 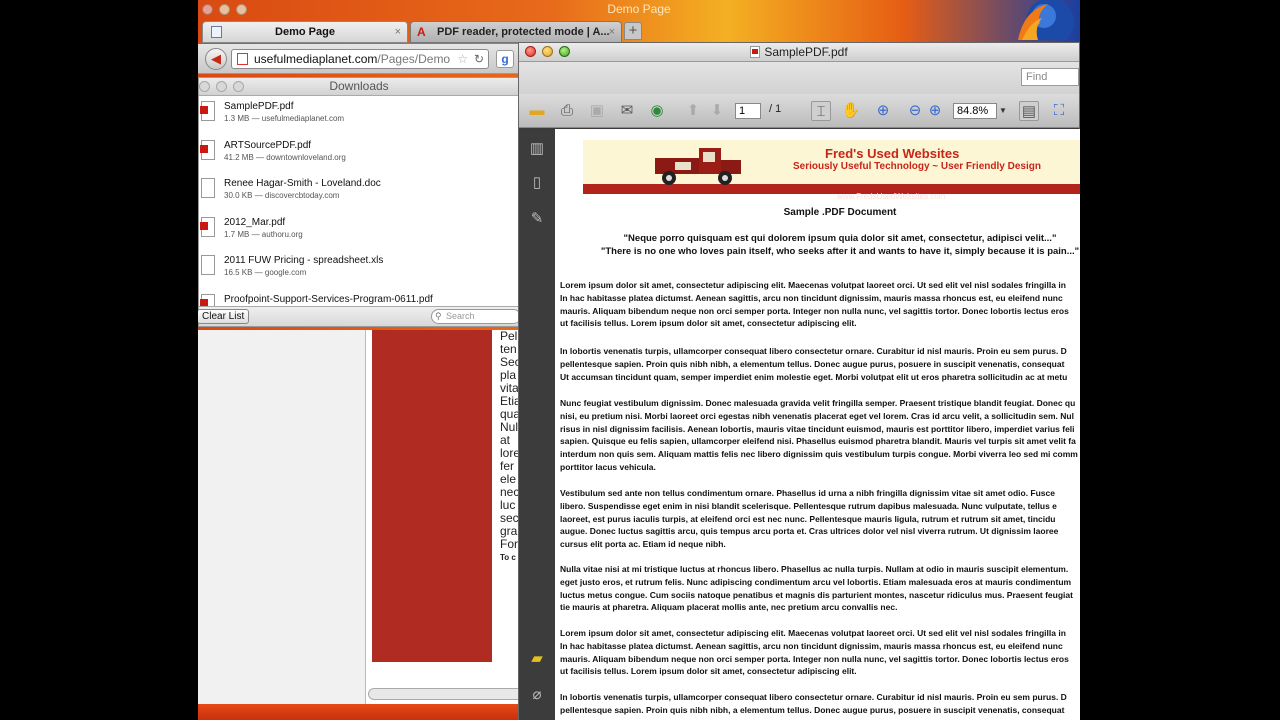 What do you see at coordinates (224, 316) in the screenshot?
I see `clear-list-button: Clear List` at bounding box center [224, 316].